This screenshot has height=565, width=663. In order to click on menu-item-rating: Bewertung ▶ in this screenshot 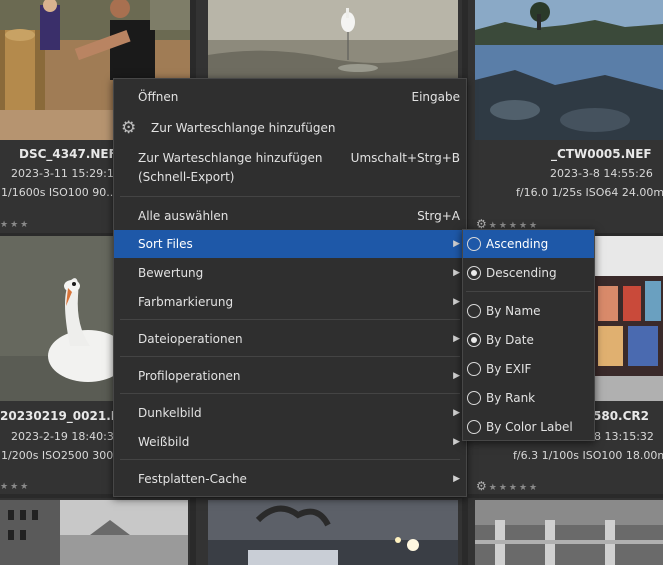, I will do `click(290, 273)`.